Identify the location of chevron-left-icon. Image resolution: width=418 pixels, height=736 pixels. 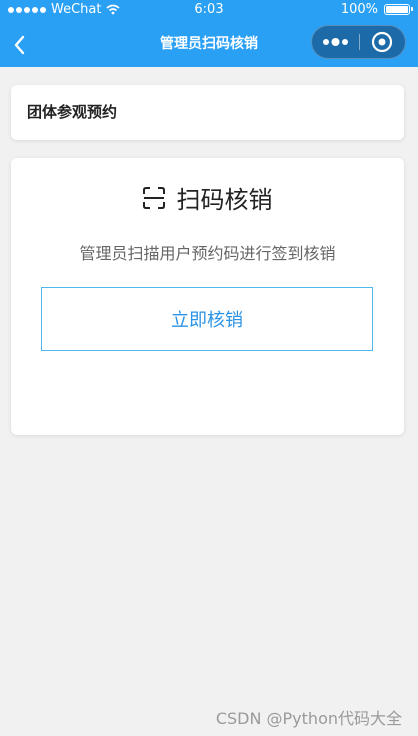
(19, 45).